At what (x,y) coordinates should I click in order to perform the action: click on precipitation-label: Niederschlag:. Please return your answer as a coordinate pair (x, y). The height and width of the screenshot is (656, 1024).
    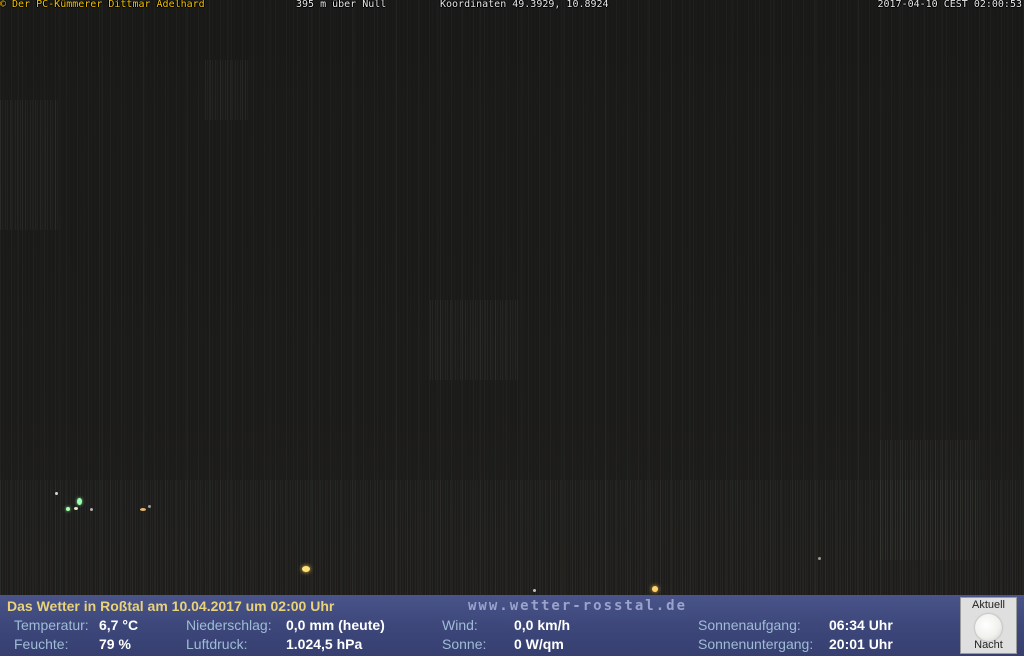
    Looking at the image, I should click on (229, 625).